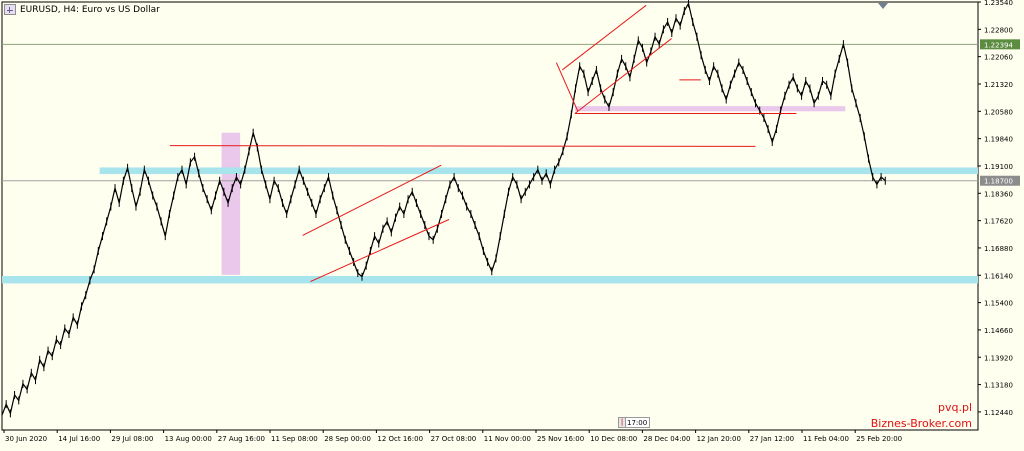 This screenshot has width=1024, height=451. Describe the element at coordinates (1000, 216) in the screenshot. I see `price-axis-panel` at that location.